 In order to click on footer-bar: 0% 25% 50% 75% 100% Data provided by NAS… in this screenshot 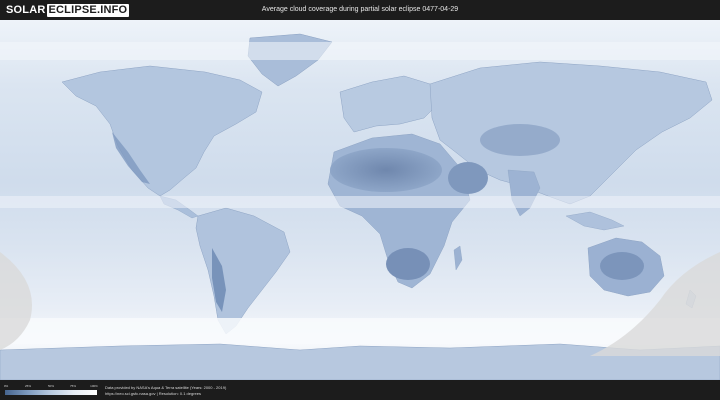, I will do `click(360, 390)`.